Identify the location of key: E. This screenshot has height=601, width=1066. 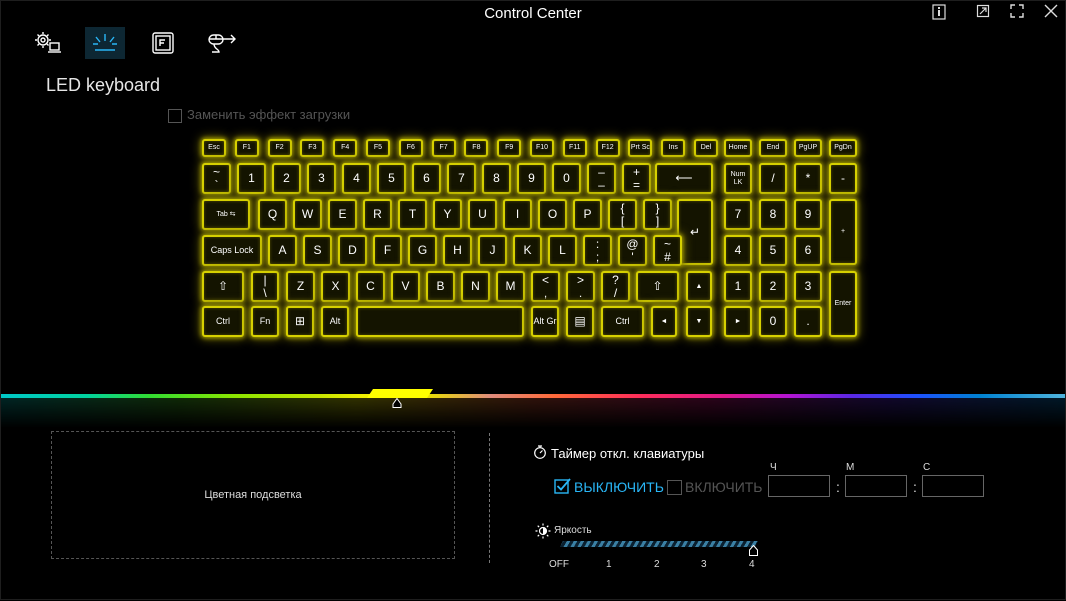
(342, 214).